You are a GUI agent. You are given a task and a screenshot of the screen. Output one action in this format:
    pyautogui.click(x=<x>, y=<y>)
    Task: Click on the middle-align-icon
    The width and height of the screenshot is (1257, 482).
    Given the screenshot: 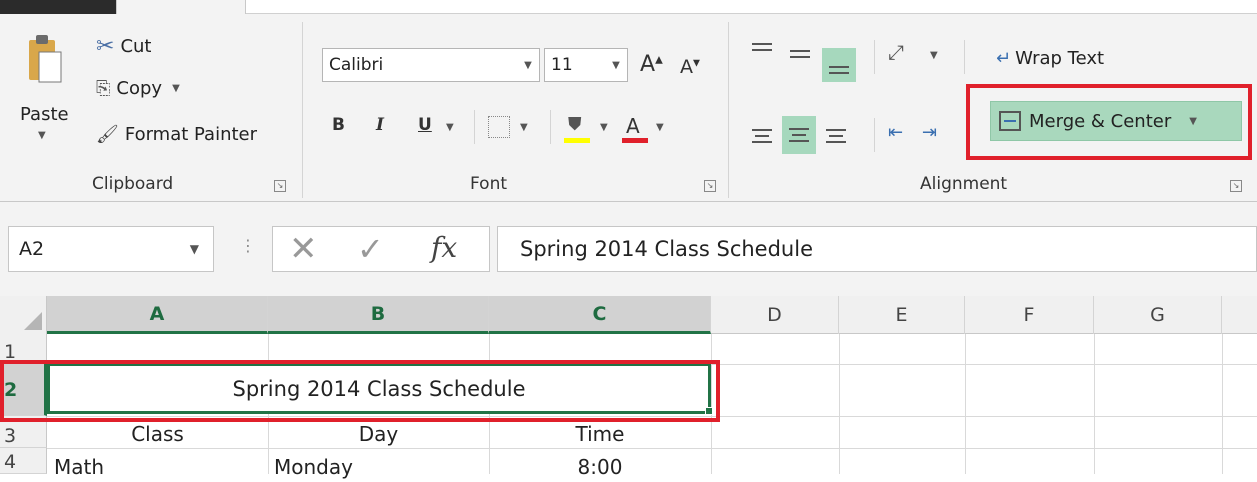 What is the action you would take?
    pyautogui.click(x=800, y=54)
    